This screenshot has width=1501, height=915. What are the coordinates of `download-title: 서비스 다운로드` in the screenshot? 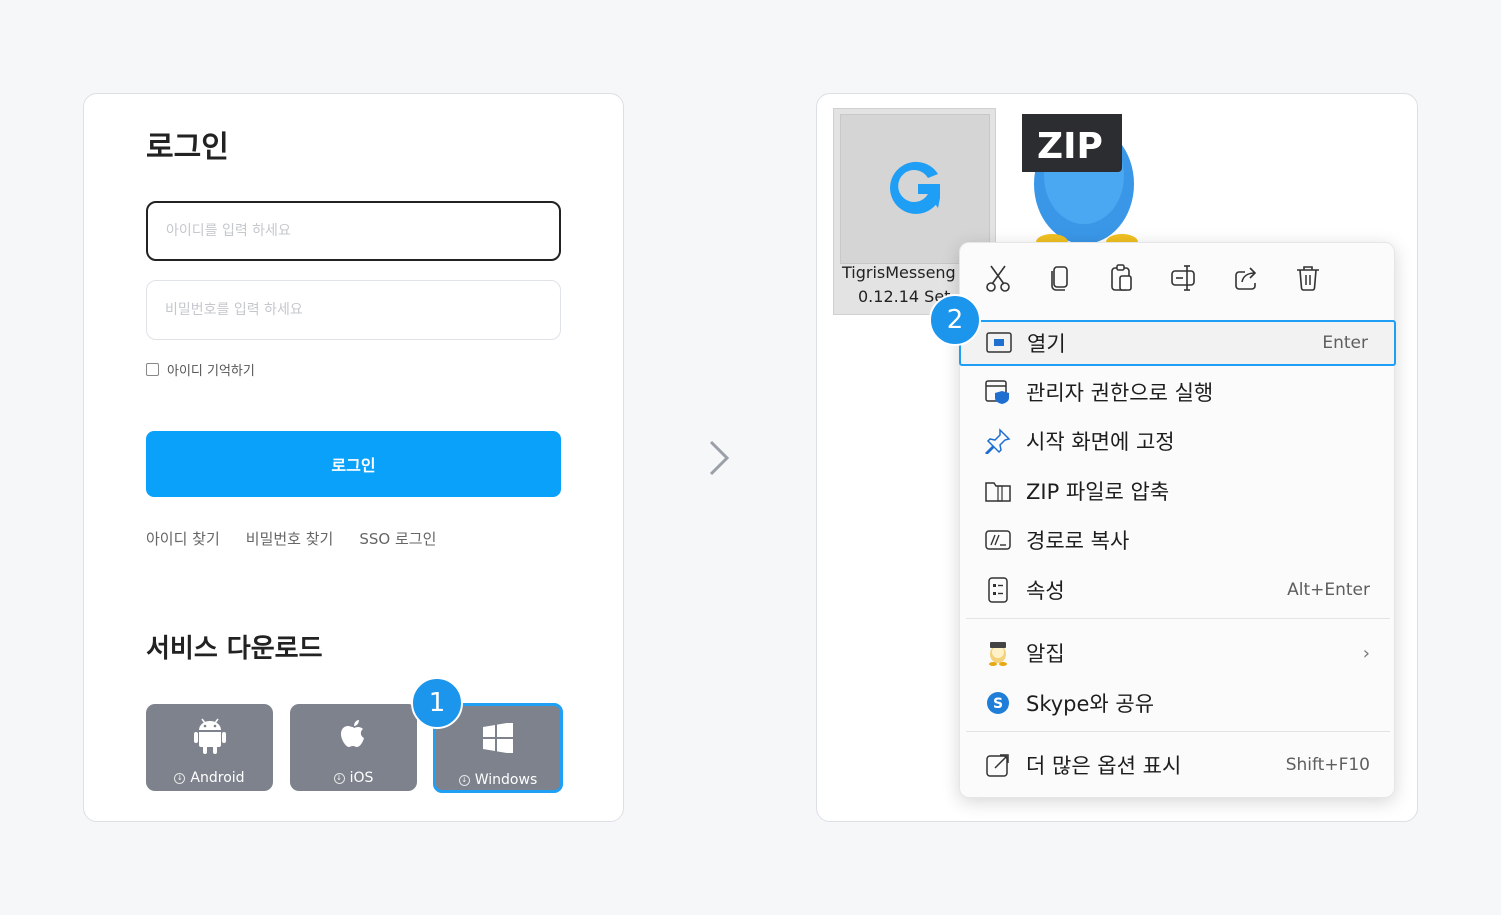 It's located at (234, 649).